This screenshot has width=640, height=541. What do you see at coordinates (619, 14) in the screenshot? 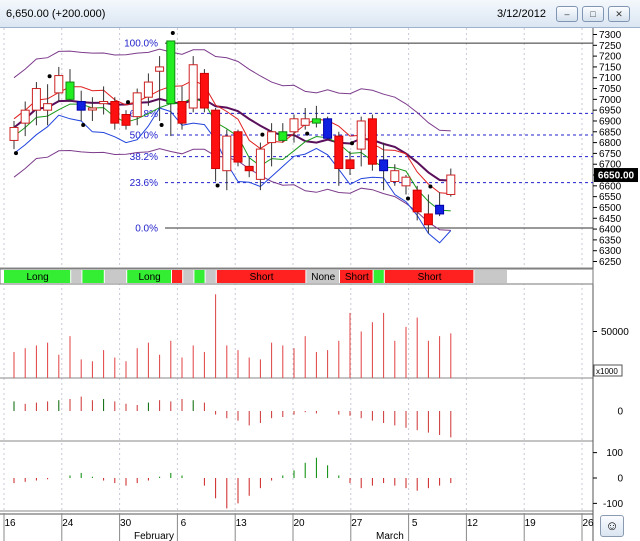
I see `close-icon: ✕` at bounding box center [619, 14].